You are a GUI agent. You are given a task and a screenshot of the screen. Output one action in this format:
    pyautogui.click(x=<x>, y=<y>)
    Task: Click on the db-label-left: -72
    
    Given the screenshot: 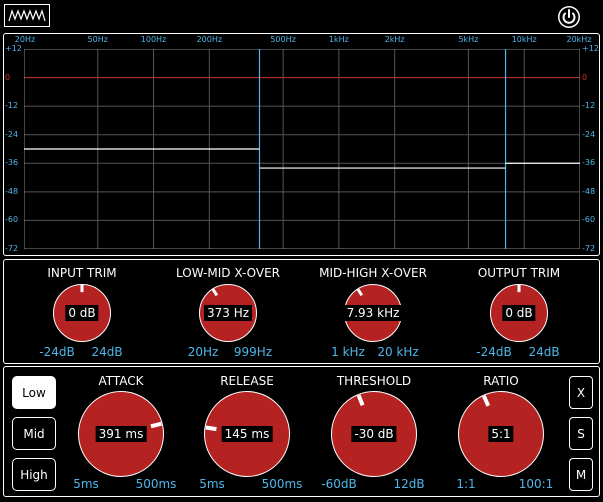 What is the action you would take?
    pyautogui.click(x=12, y=248)
    